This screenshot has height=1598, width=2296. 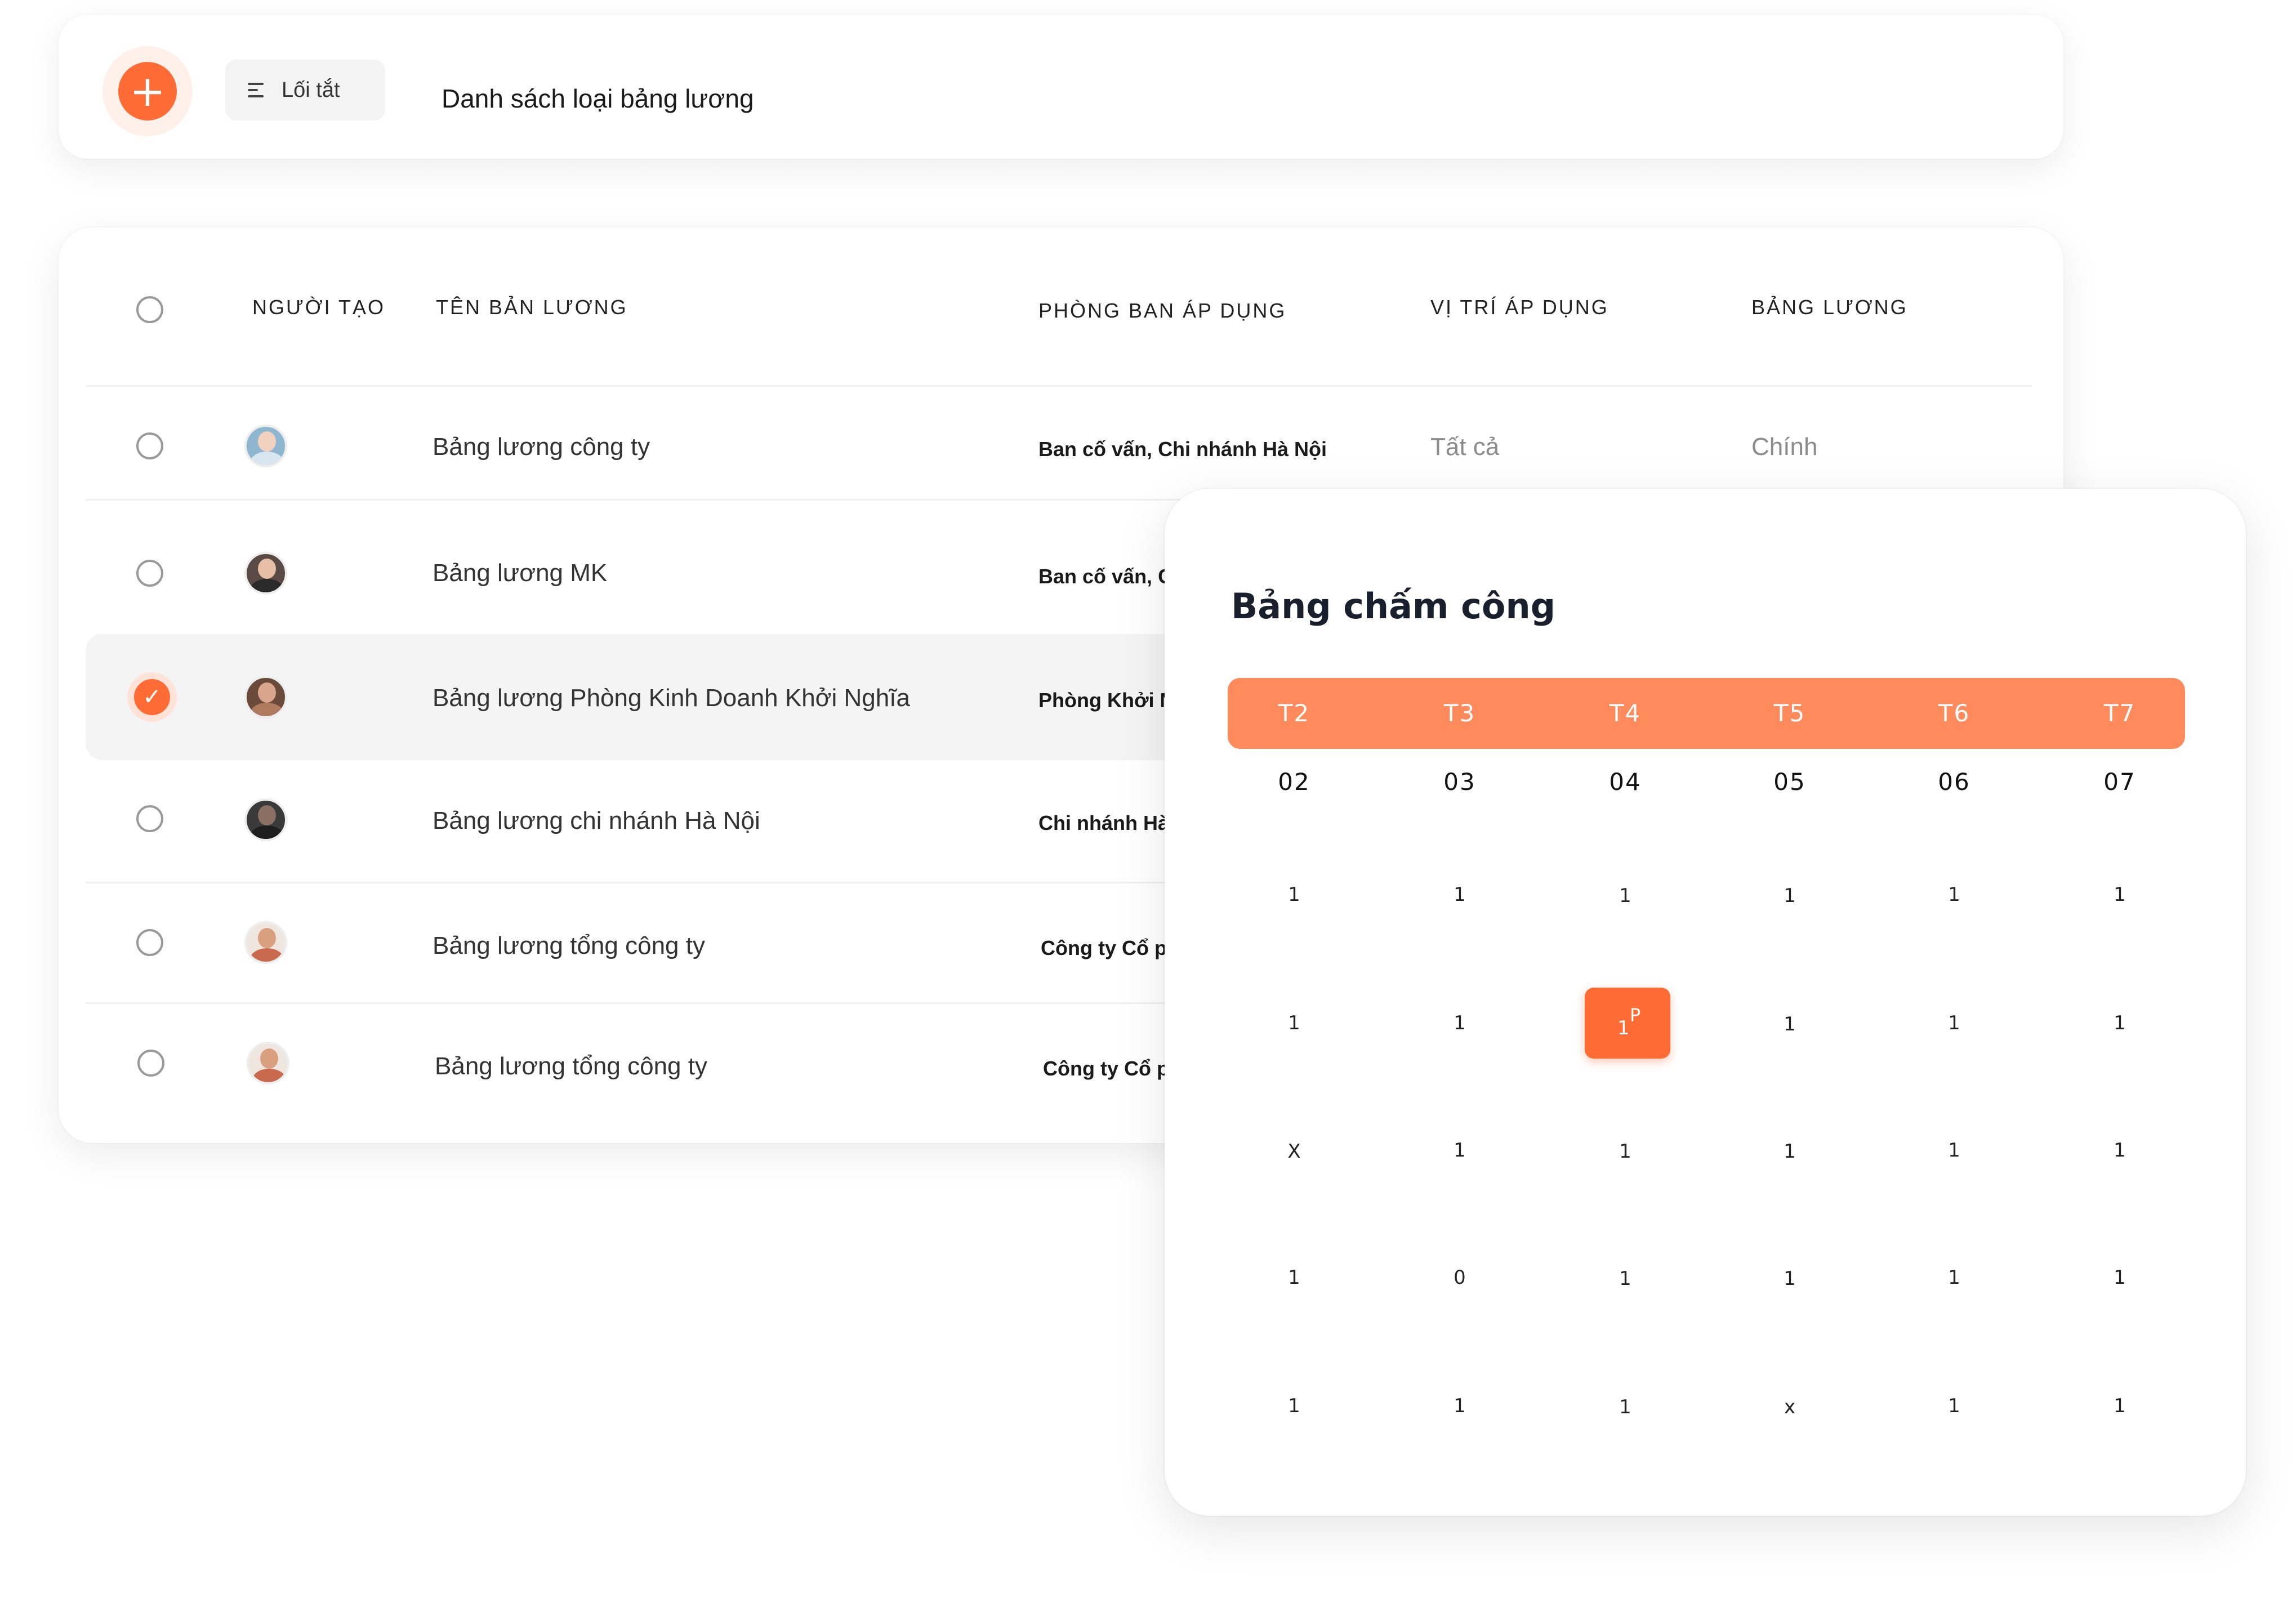 I want to click on date-label: 06, so click(x=1954, y=782).